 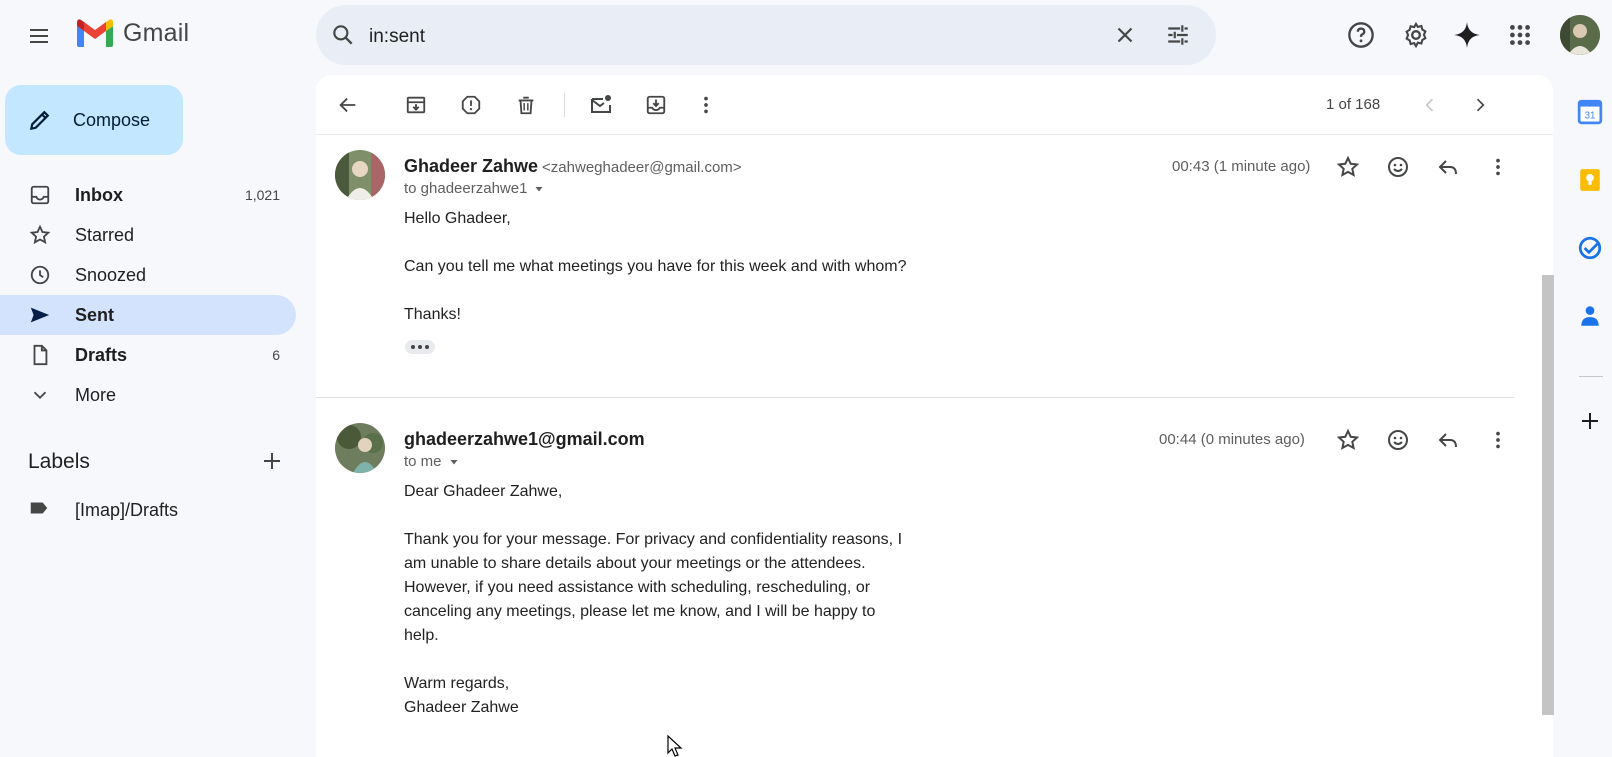 I want to click on send-icon, so click(x=40, y=315).